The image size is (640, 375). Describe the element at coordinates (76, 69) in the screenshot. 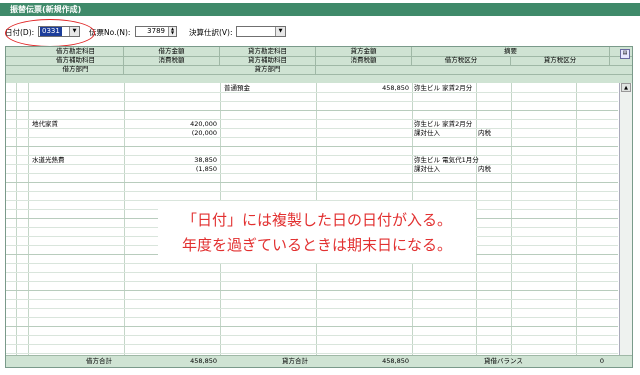

I see `header-debit-dept: 借方部門` at that location.